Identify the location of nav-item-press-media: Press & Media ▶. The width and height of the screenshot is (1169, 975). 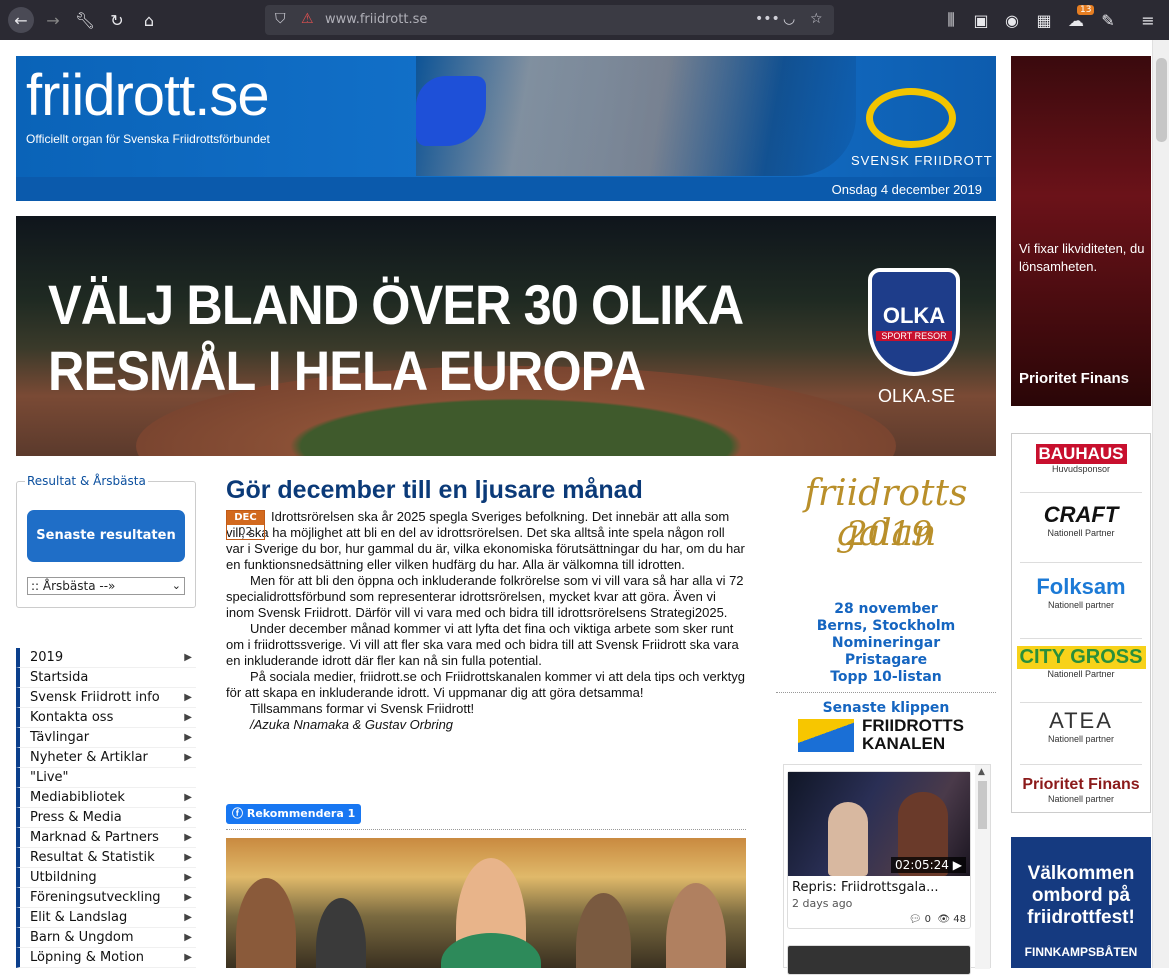
(106, 818).